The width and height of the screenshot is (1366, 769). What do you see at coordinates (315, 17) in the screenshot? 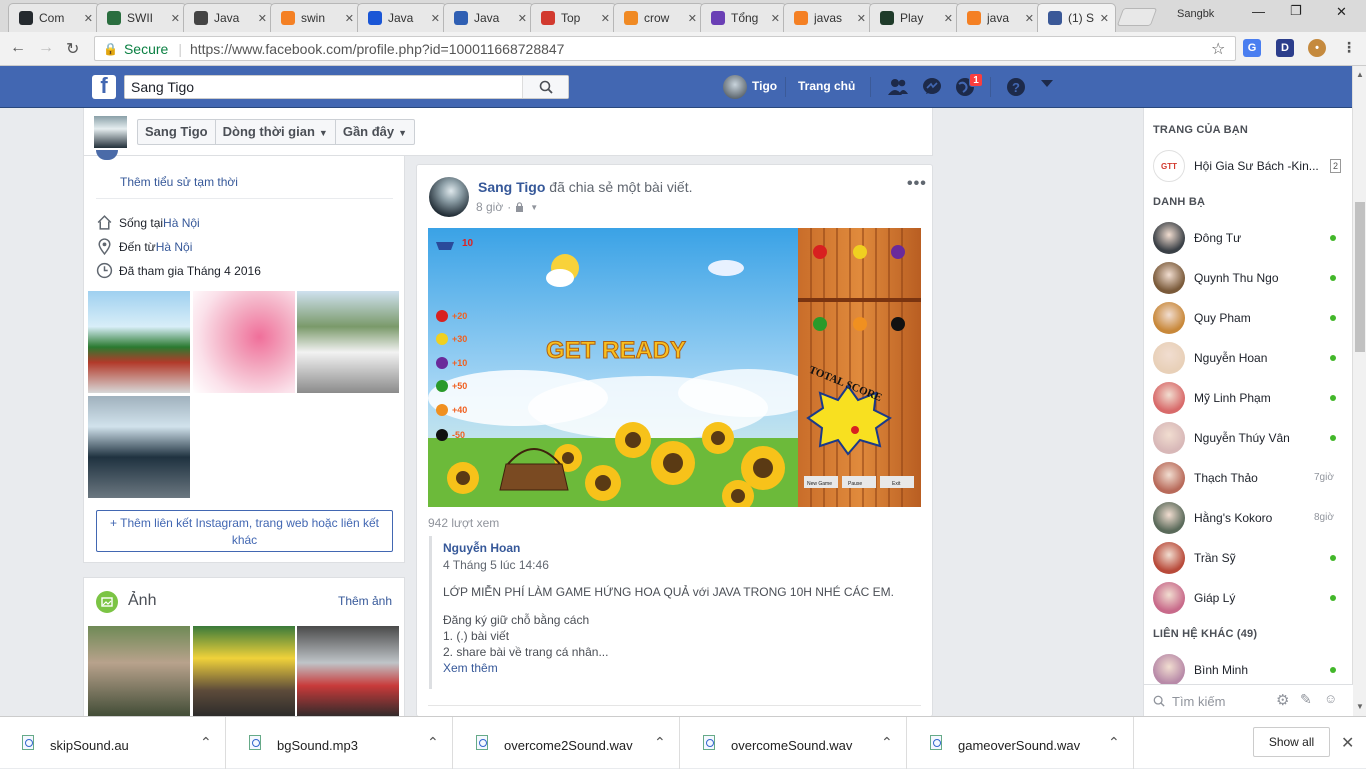
I see `browser-tab: swin ✕` at bounding box center [315, 17].